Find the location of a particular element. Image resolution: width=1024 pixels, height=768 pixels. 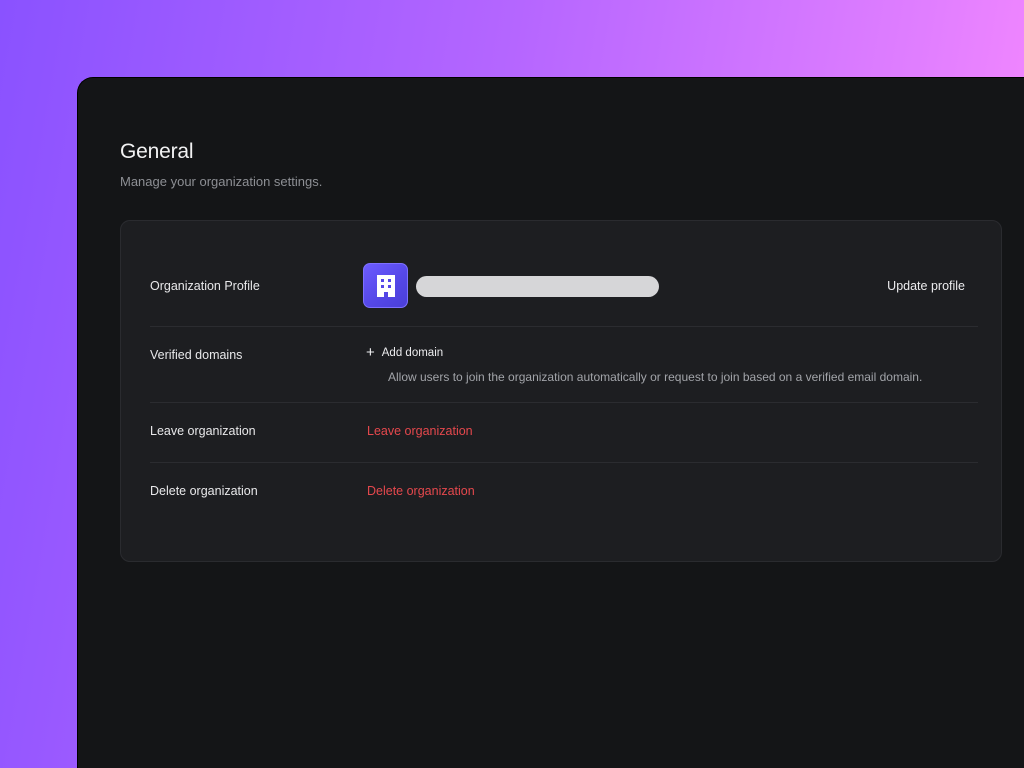

add-domain-button: + Add domain is located at coordinates (405, 352).